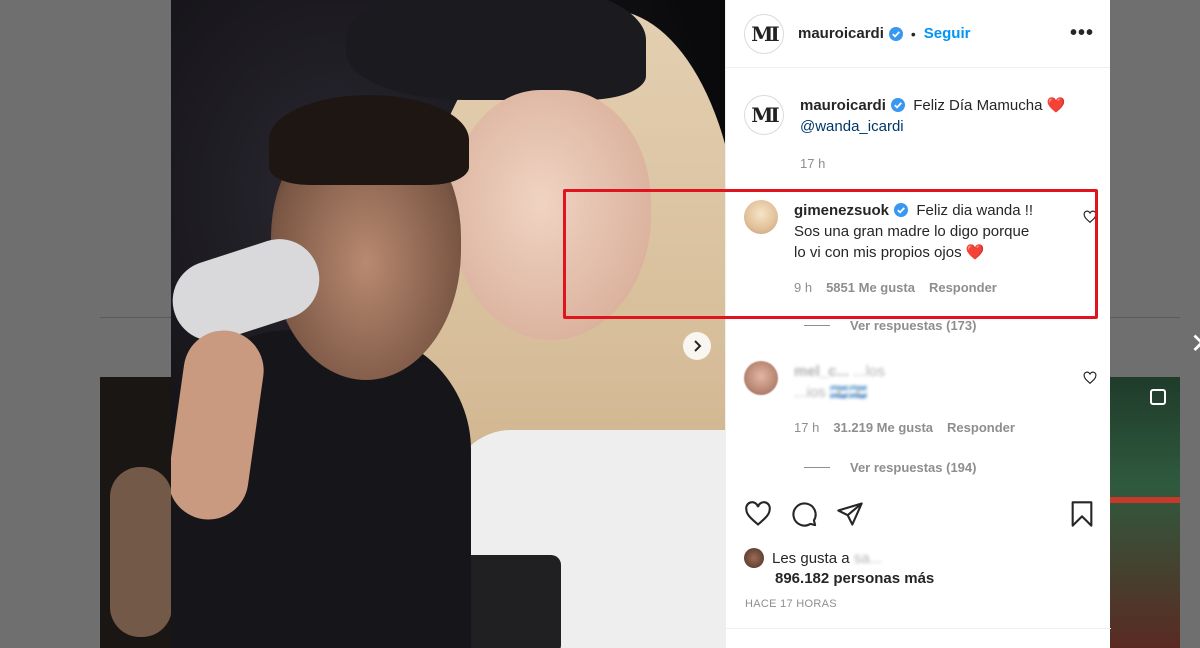 This screenshot has height=648, width=1200. What do you see at coordinates (758, 514) in the screenshot?
I see `like-icon` at bounding box center [758, 514].